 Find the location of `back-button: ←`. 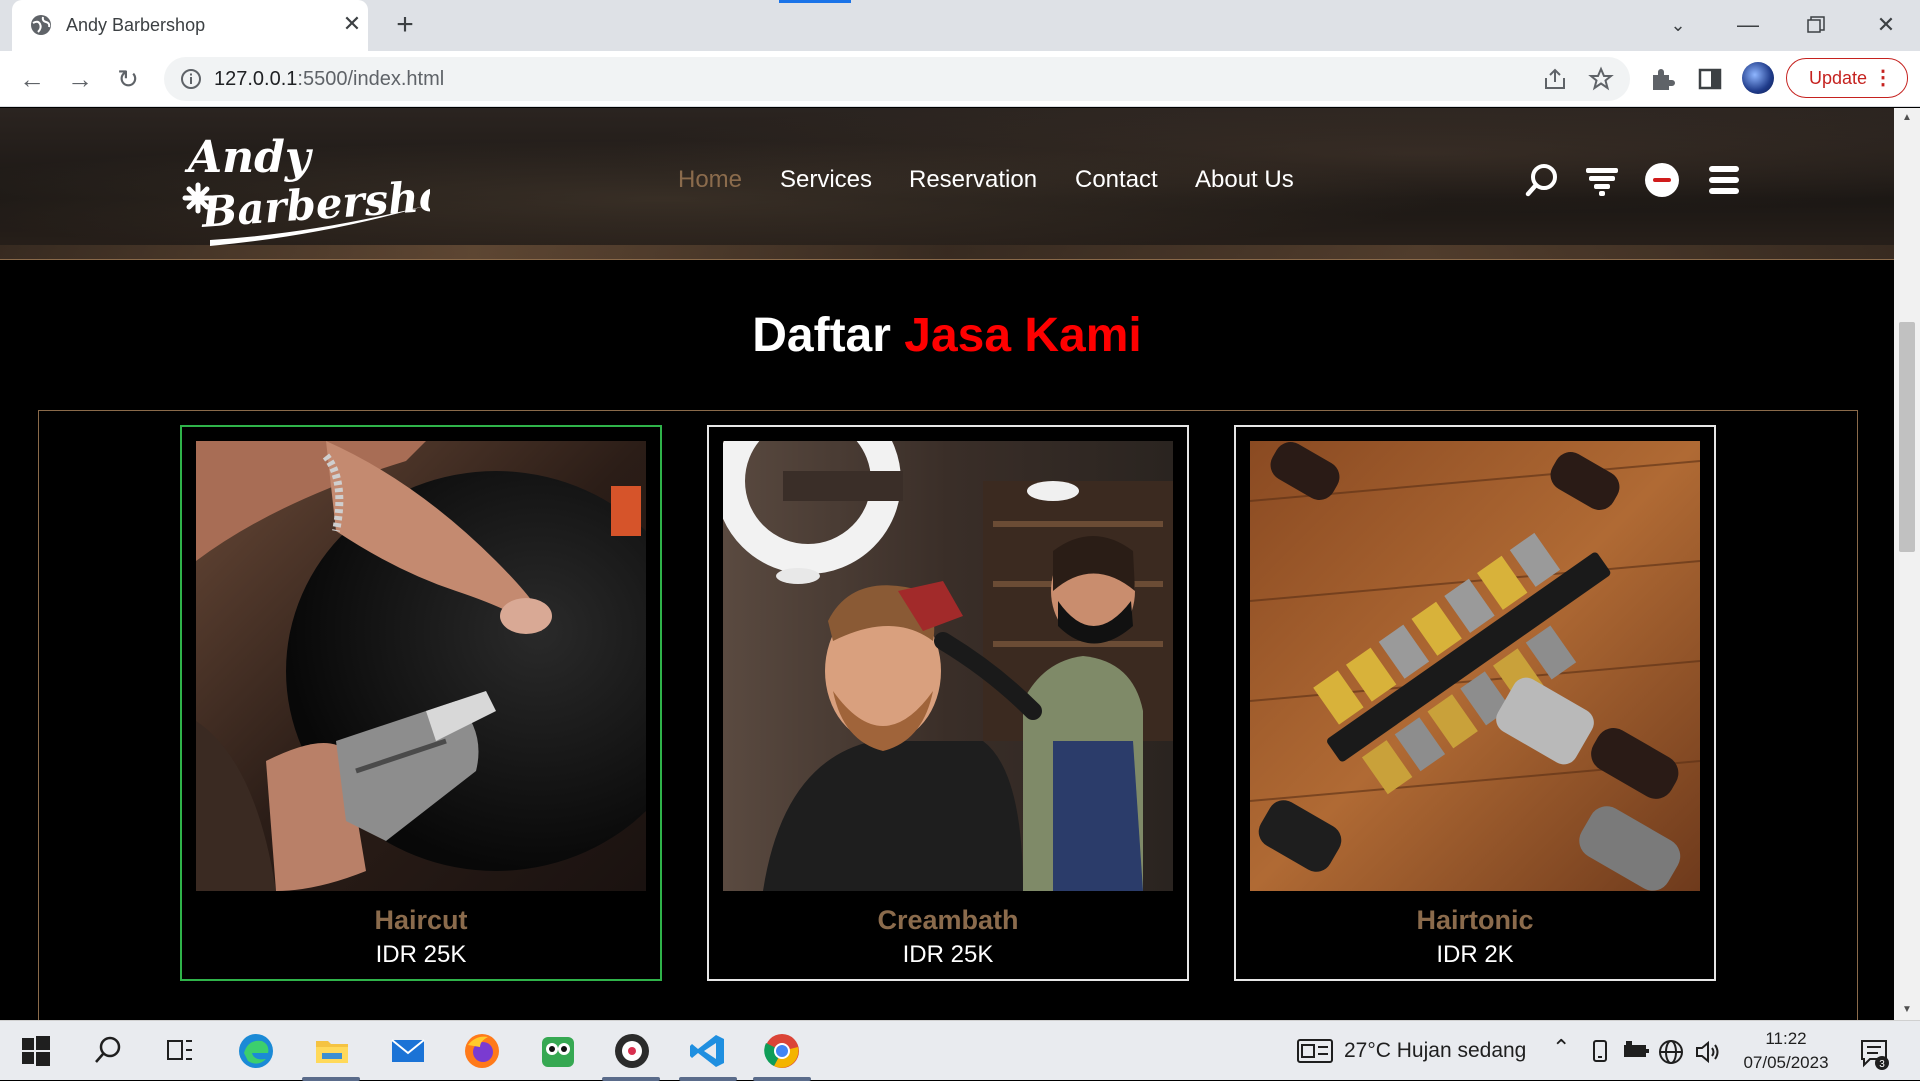

back-button: ← is located at coordinates (32, 79).